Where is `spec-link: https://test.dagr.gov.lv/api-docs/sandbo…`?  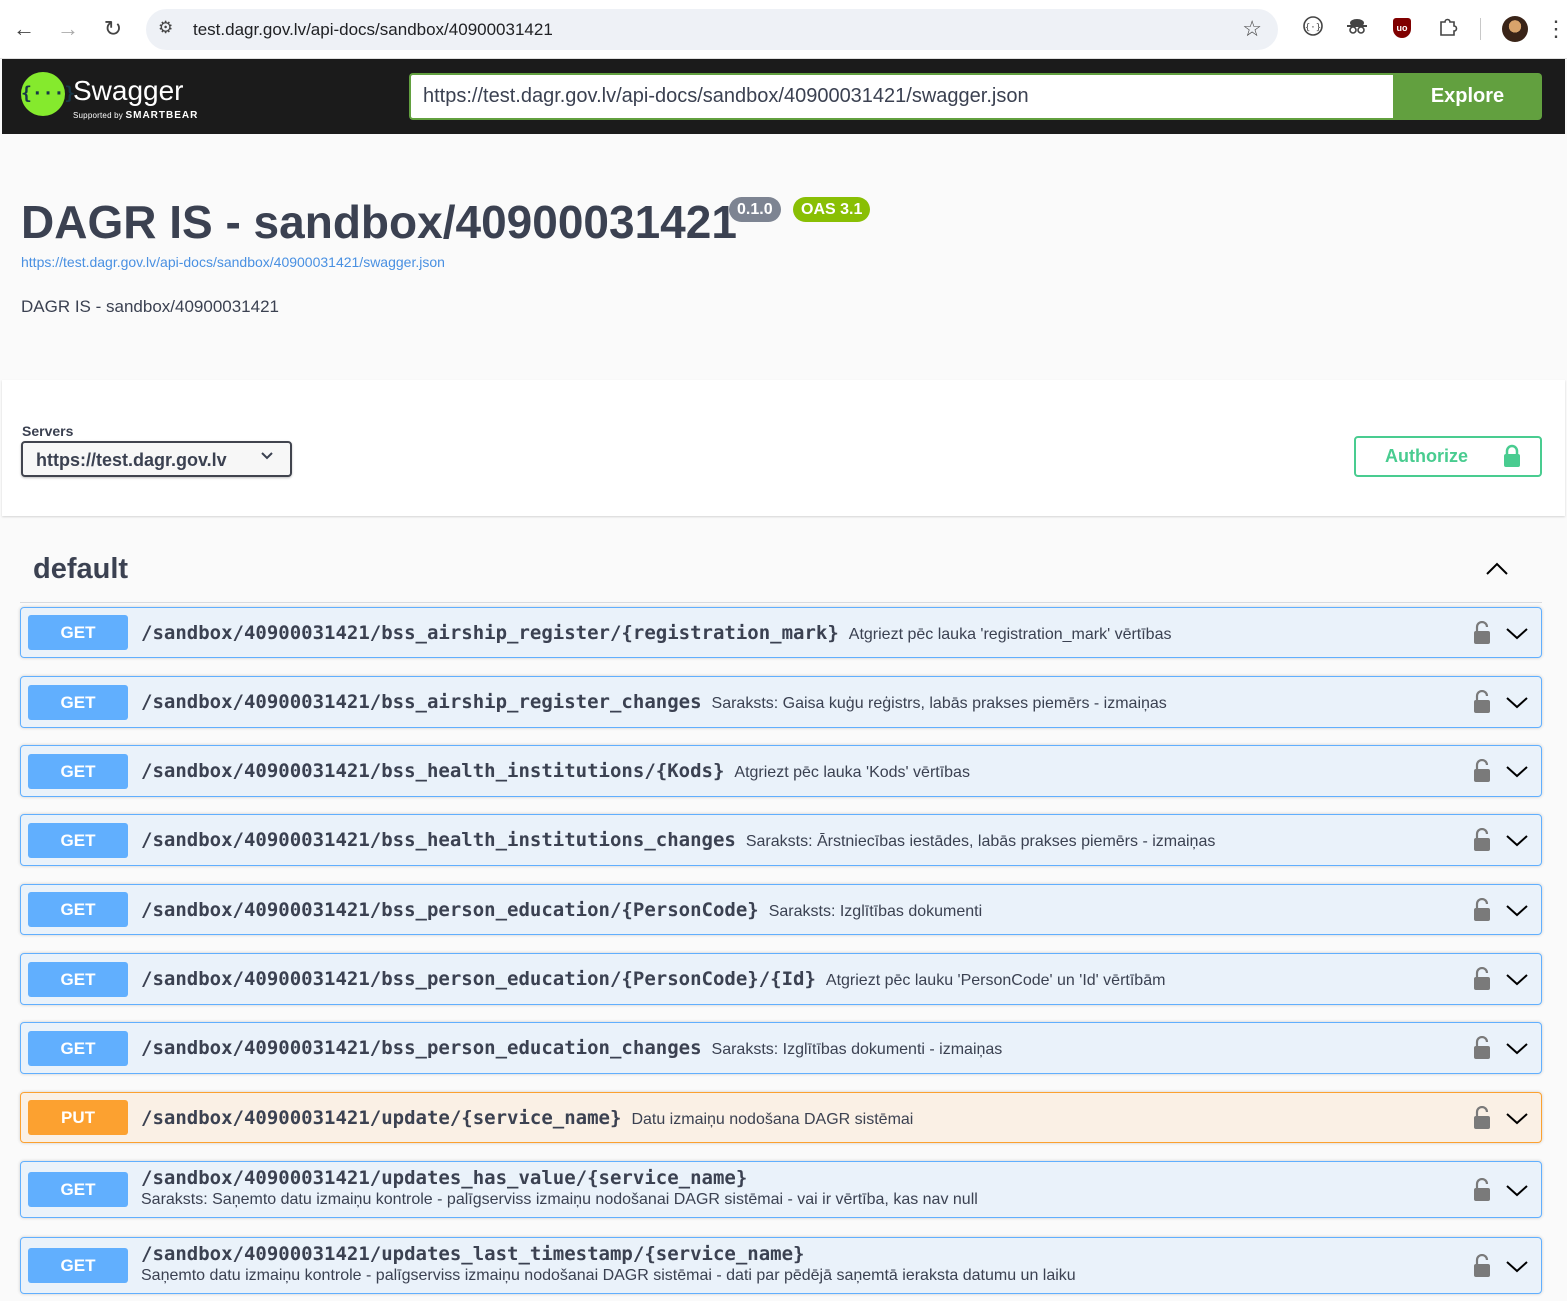
spec-link: https://test.dagr.gov.lv/api-docs/sandbo… is located at coordinates (233, 262).